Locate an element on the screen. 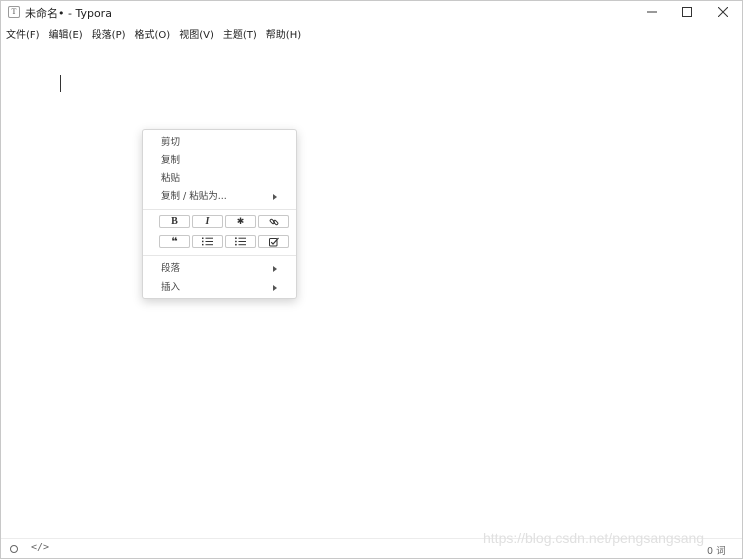 Image resolution: width=743 pixels, height=559 pixels. code-button: ✱ is located at coordinates (240, 221).